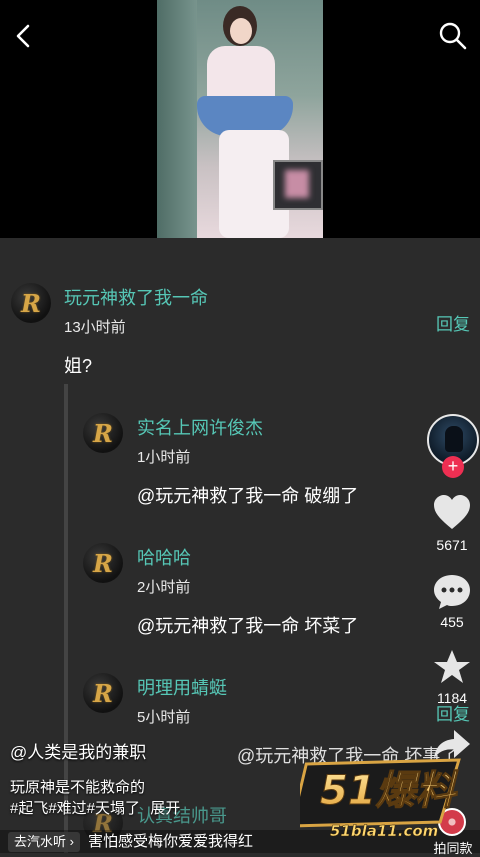  I want to click on reply-time: 5小时前, so click(164, 717).